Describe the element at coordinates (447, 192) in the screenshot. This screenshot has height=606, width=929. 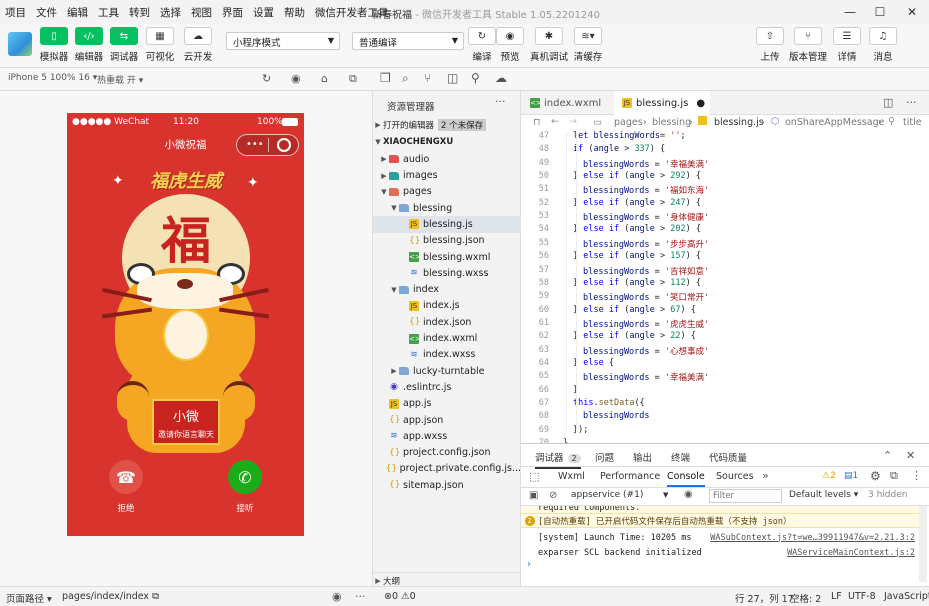
I see `folder-item: ▼ pages` at that location.